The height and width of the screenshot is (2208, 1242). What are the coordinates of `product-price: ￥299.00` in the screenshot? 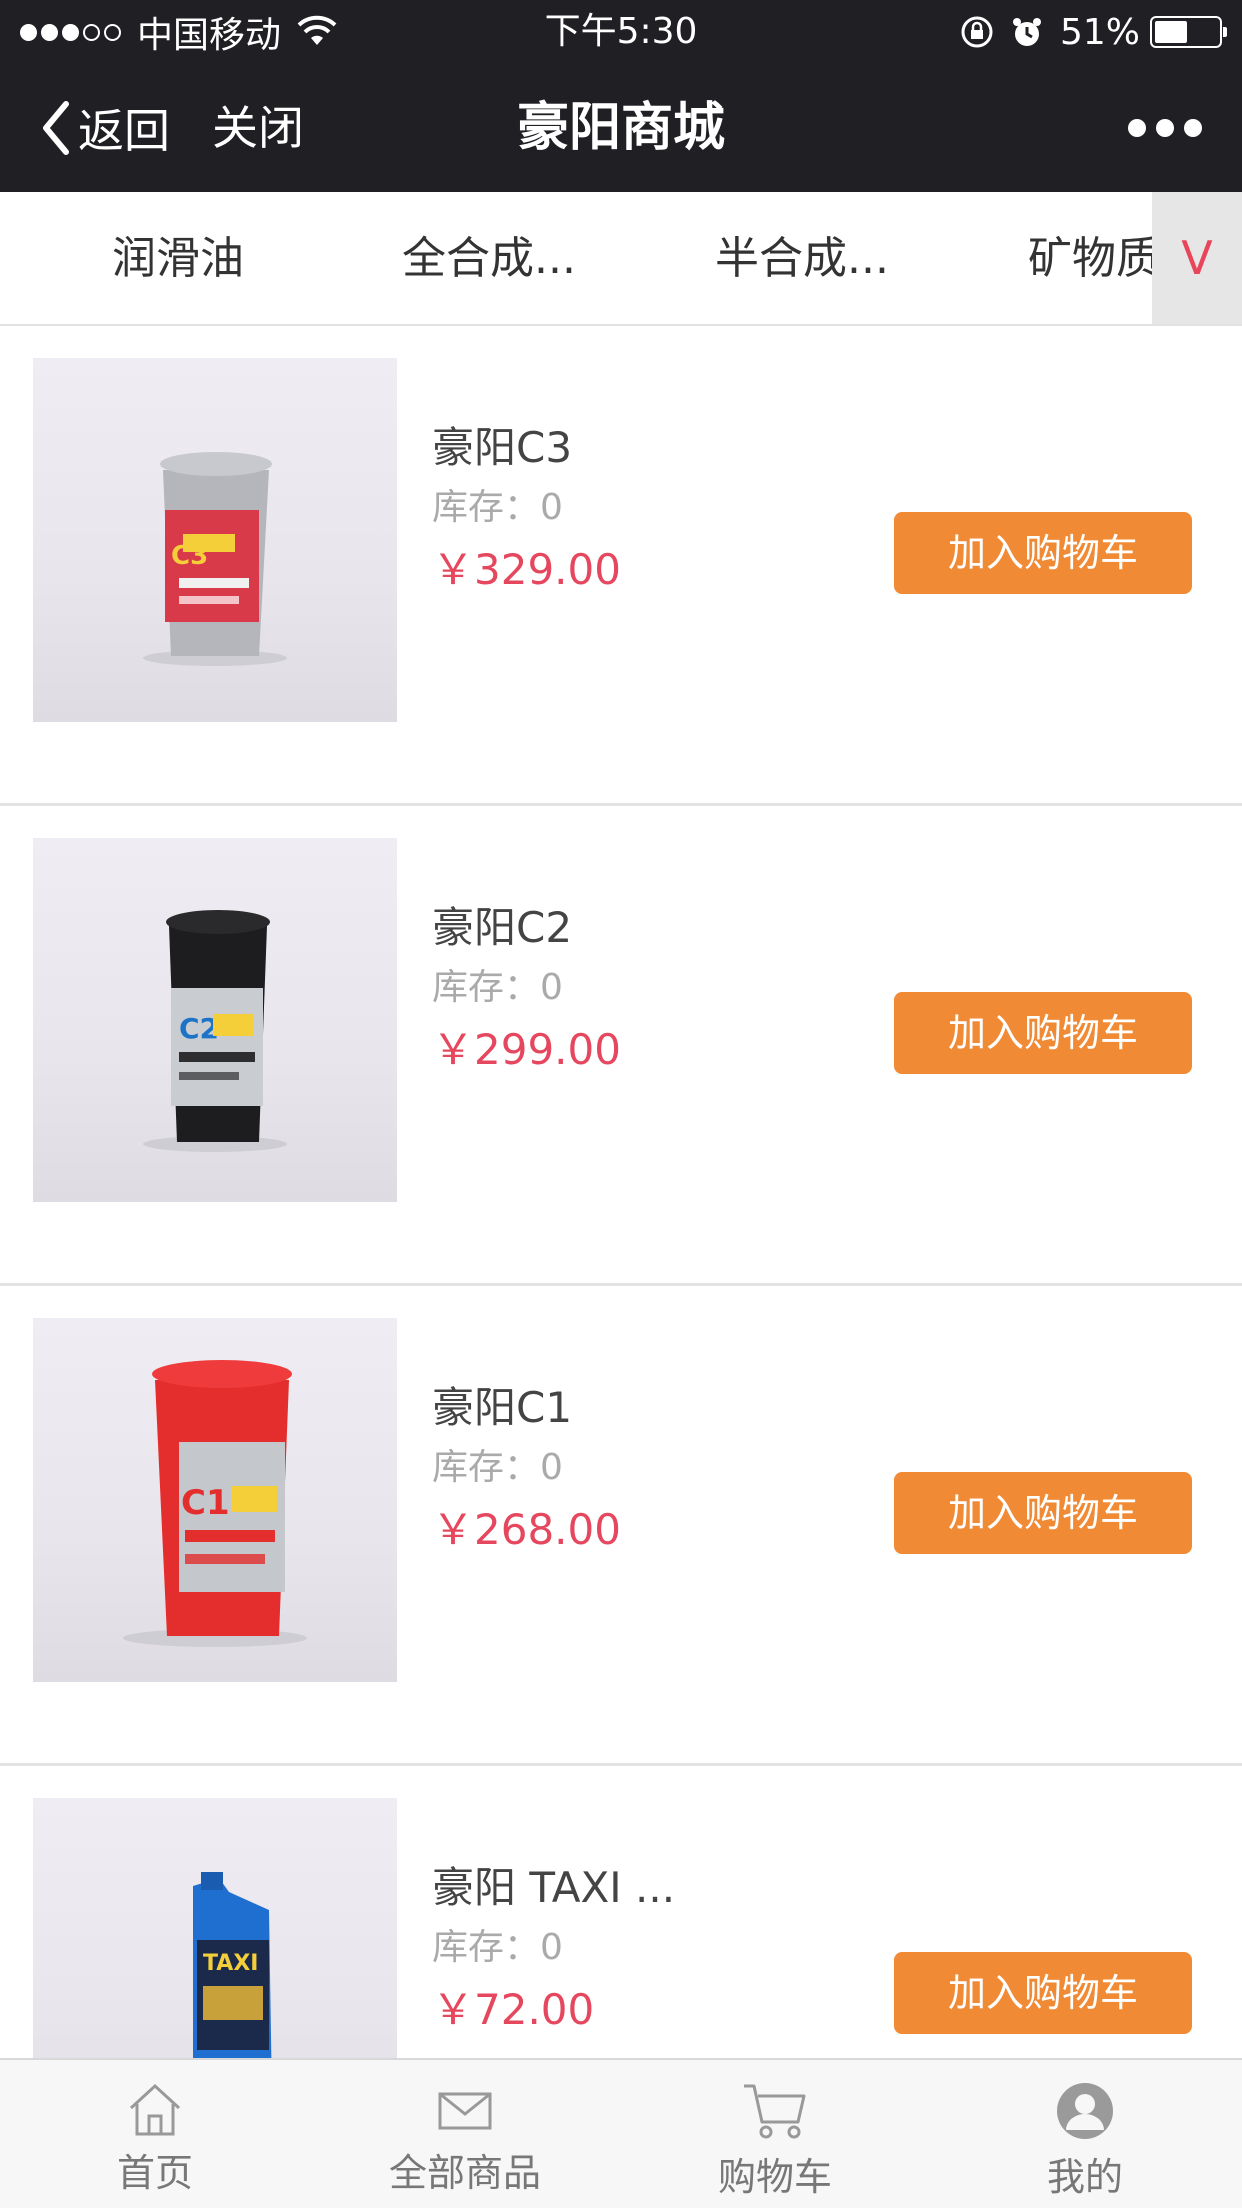 It's located at (526, 1049).